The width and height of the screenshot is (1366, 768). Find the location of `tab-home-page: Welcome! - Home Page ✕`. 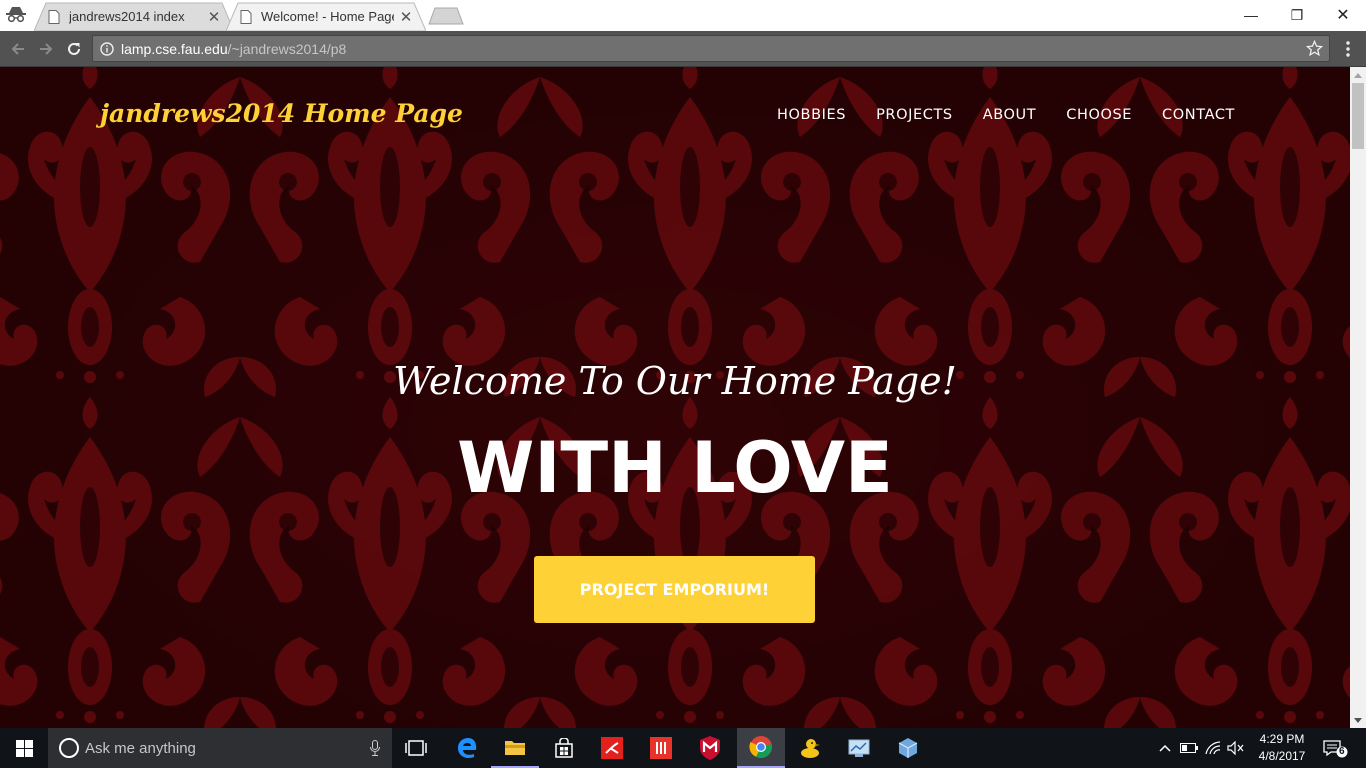

tab-home-page: Welcome! - Home Page ✕ is located at coordinates (326, 16).